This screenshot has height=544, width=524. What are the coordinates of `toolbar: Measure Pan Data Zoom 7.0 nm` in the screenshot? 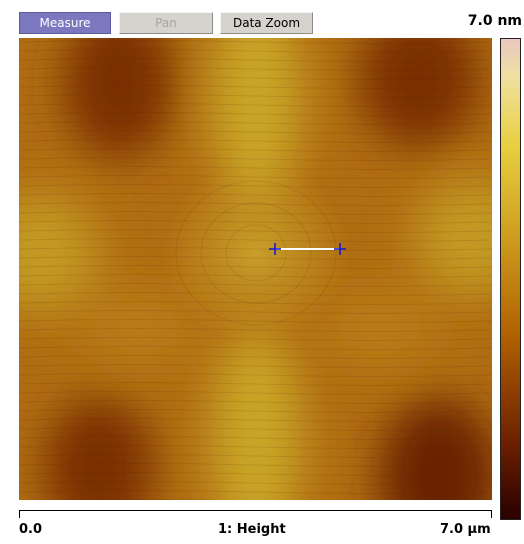 It's located at (262, 19).